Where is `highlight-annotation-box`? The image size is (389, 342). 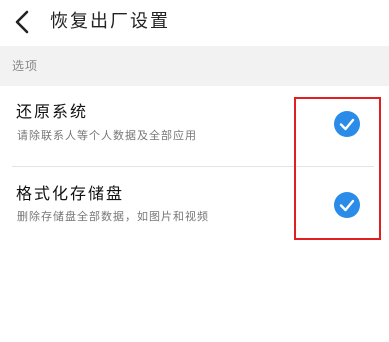 highlight-annotation-box is located at coordinates (337, 168).